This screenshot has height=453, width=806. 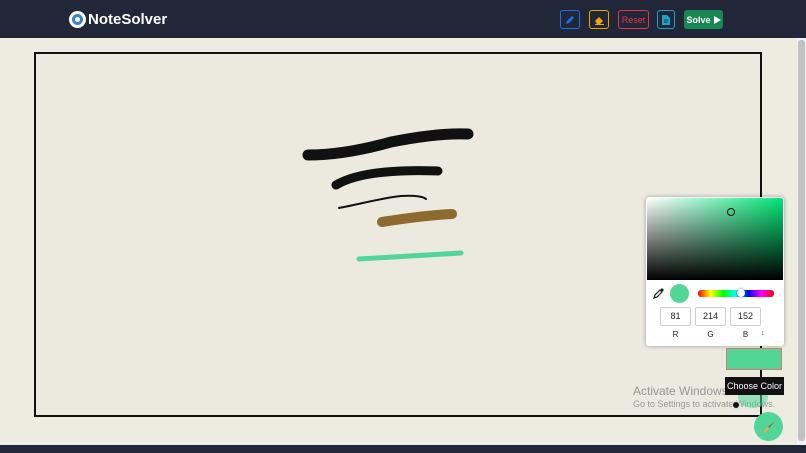 What do you see at coordinates (410, 256) in the screenshot?
I see `stroke-green` at bounding box center [410, 256].